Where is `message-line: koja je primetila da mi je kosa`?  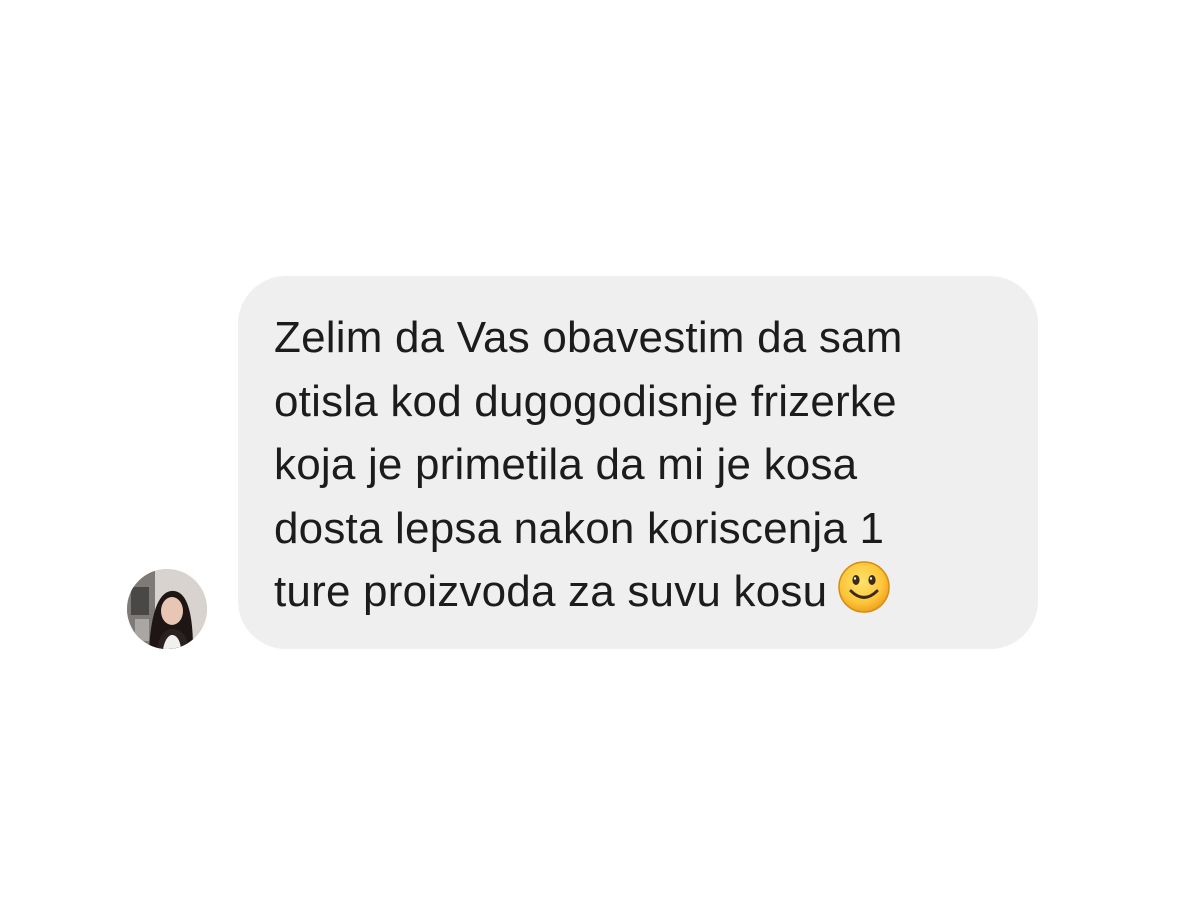 message-line: koja je primetila da mi je kosa is located at coordinates (566, 464).